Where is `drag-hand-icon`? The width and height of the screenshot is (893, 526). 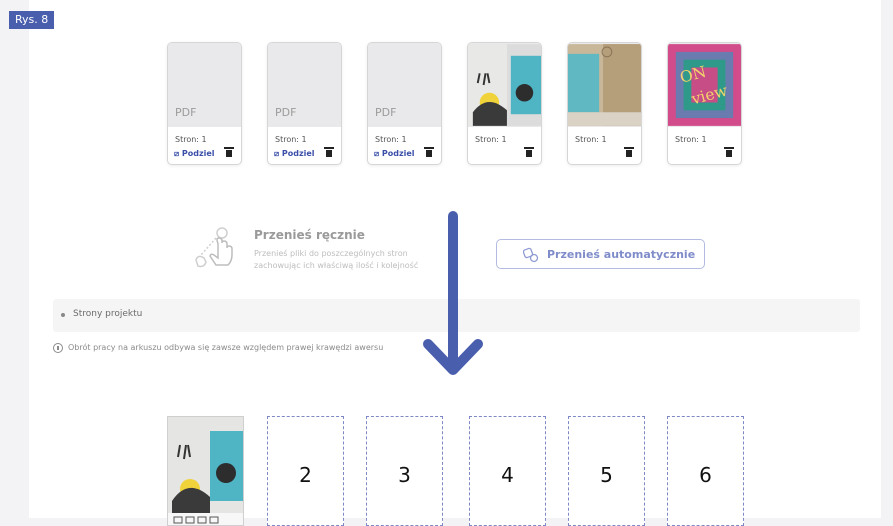 drag-hand-icon is located at coordinates (214, 247).